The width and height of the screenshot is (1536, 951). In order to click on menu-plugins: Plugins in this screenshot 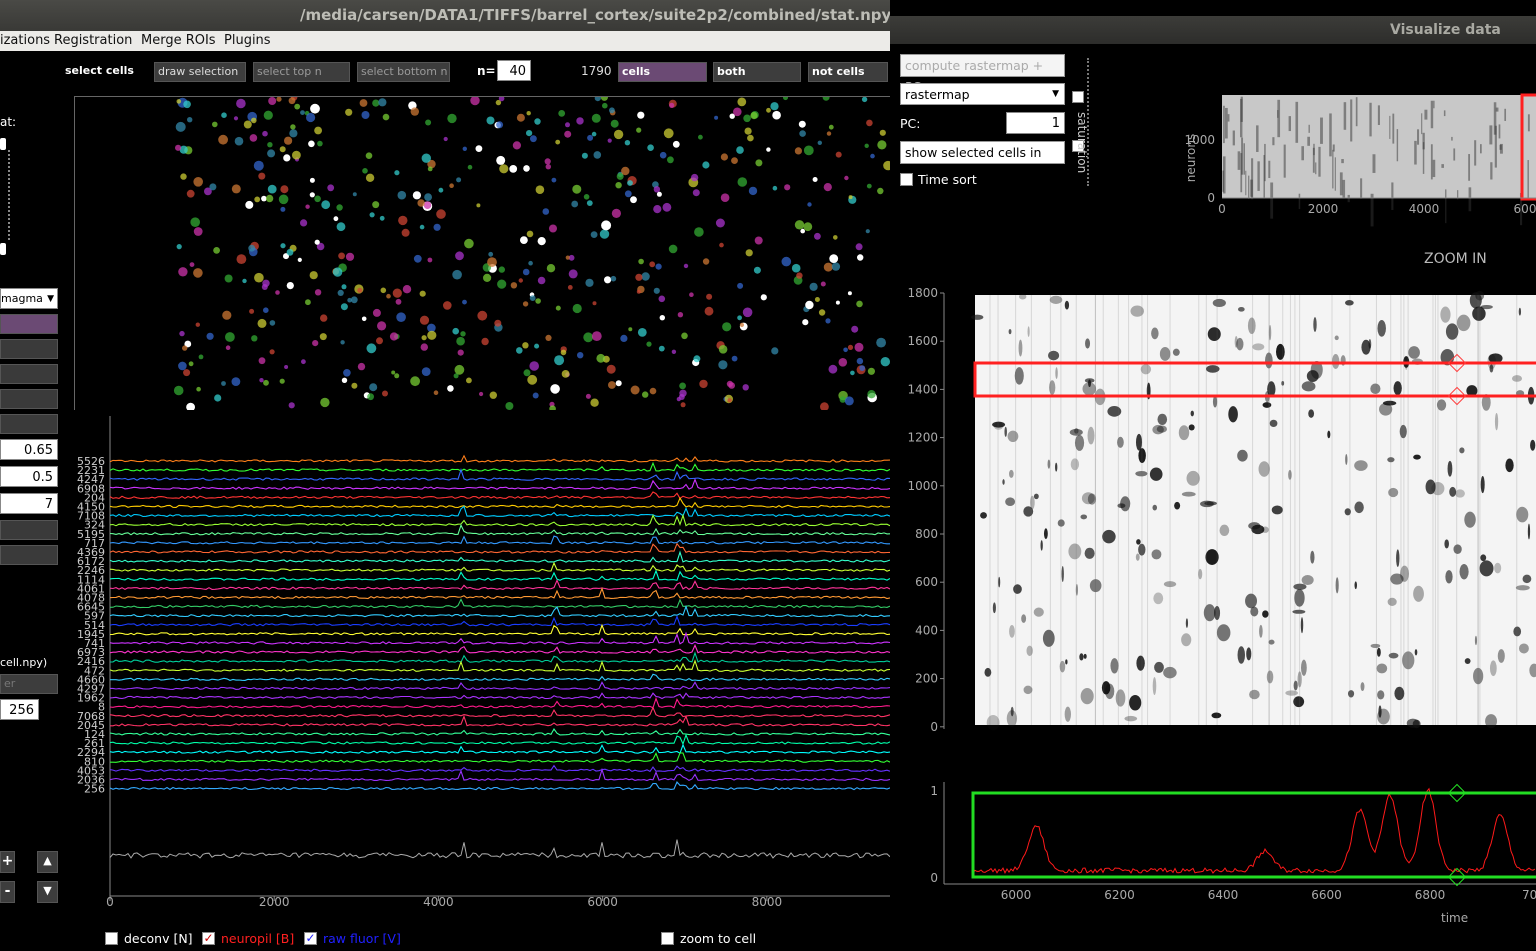, I will do `click(247, 40)`.